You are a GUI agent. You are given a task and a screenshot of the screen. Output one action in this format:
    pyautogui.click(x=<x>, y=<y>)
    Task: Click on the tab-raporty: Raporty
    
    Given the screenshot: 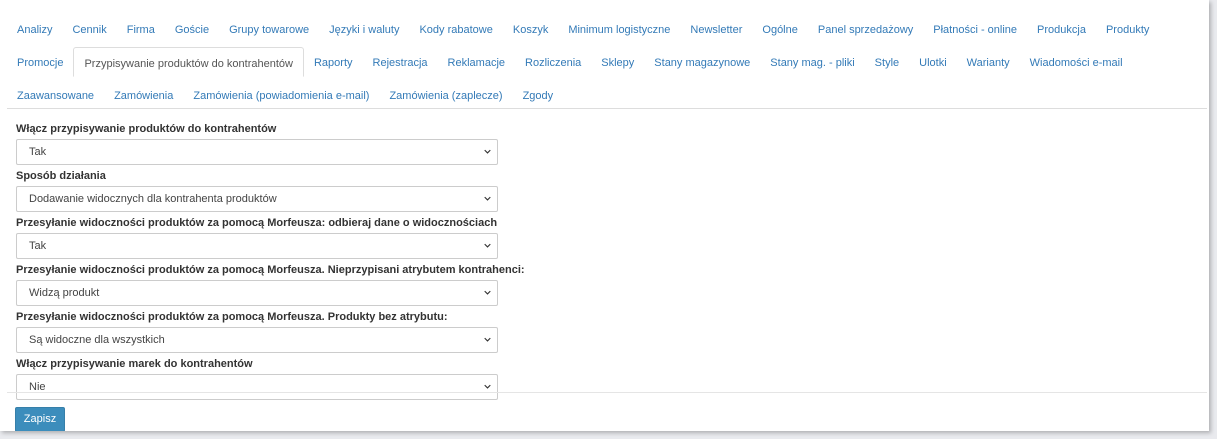 What is the action you would take?
    pyautogui.click(x=333, y=61)
    